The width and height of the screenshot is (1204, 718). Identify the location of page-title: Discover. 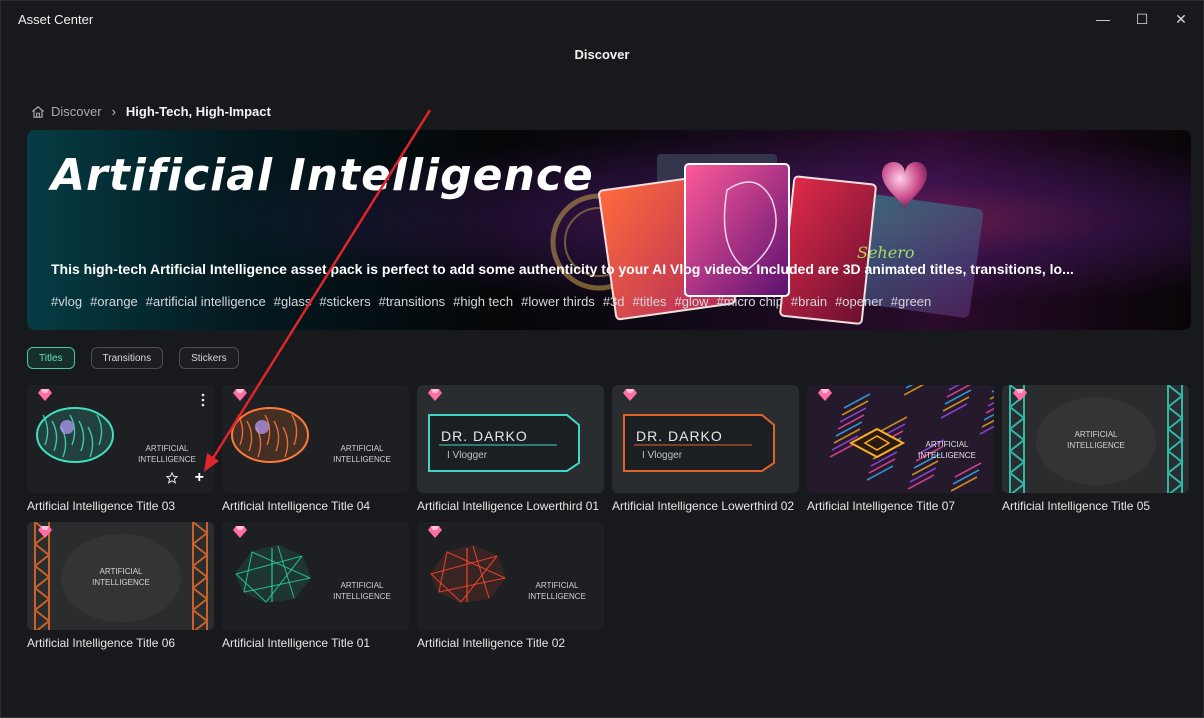
(602, 54).